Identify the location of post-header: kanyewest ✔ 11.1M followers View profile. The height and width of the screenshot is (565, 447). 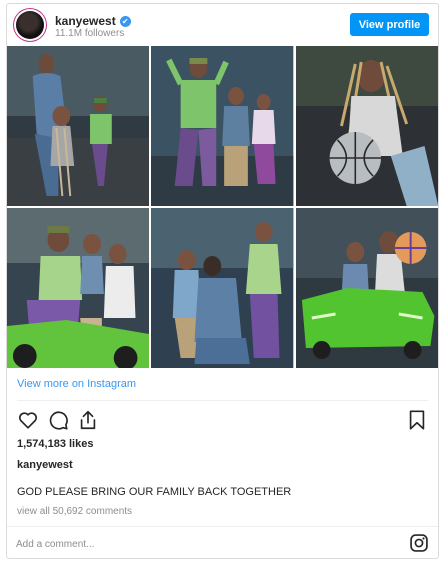
(222, 25).